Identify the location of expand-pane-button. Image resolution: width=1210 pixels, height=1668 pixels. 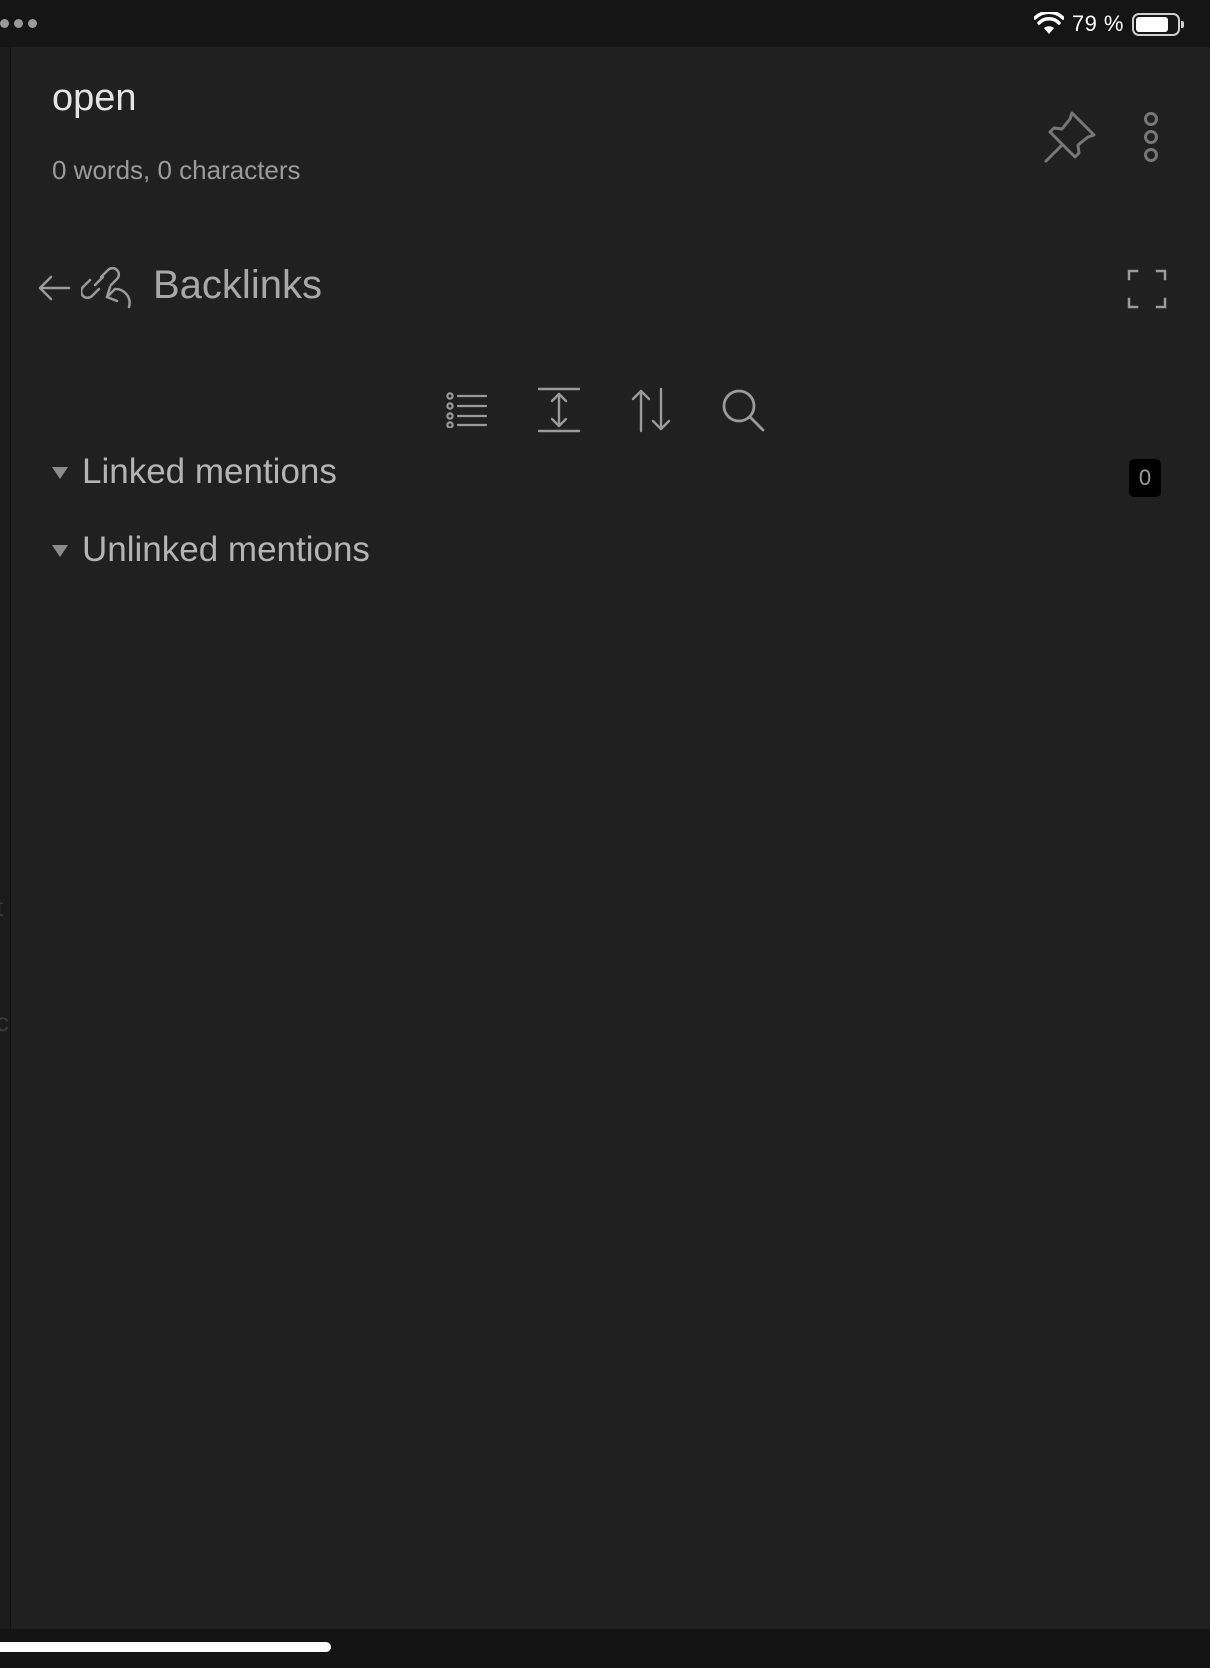
(1147, 289).